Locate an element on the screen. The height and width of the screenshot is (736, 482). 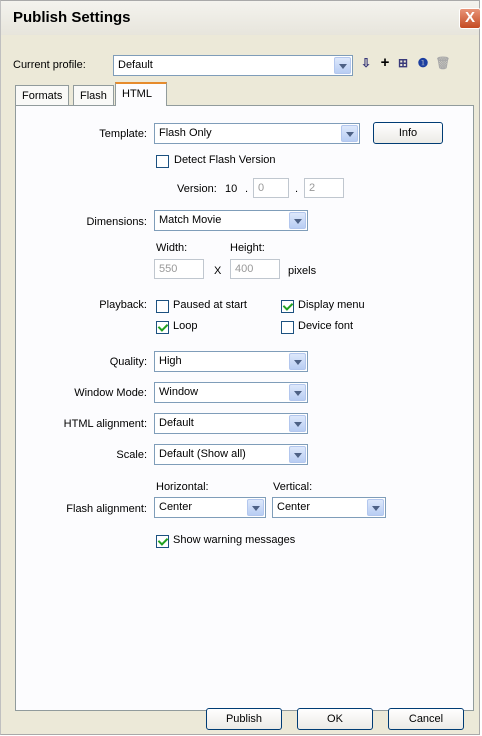
vertical-label: Vertical: is located at coordinates (293, 487).